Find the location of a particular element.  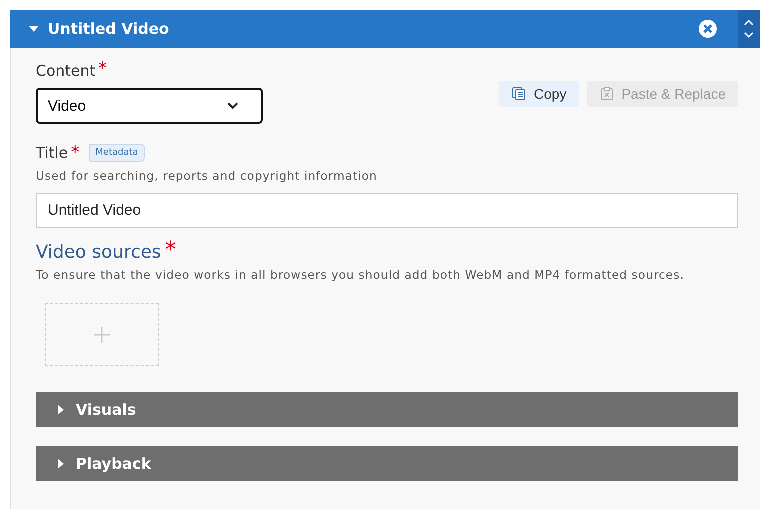

copy-button: Copy is located at coordinates (539, 94).